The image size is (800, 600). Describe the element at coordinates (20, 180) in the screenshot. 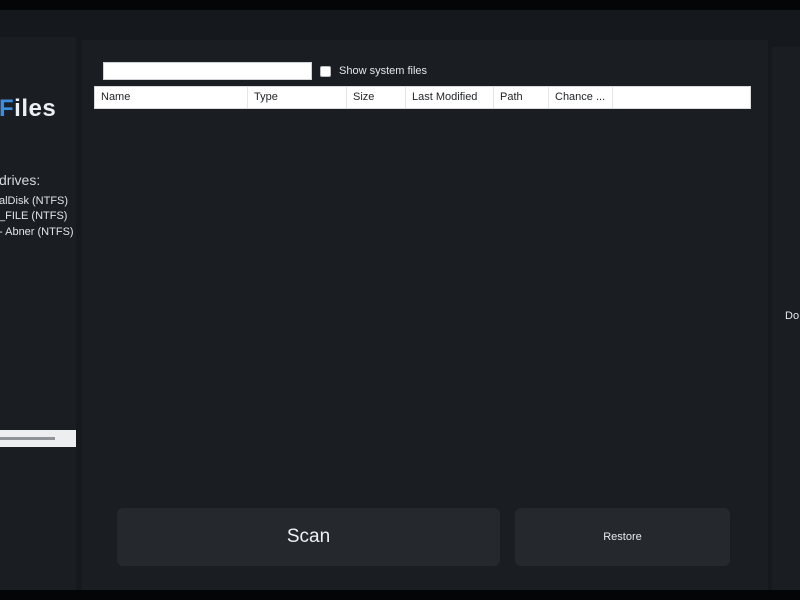

I see `drives-label: drives:` at that location.